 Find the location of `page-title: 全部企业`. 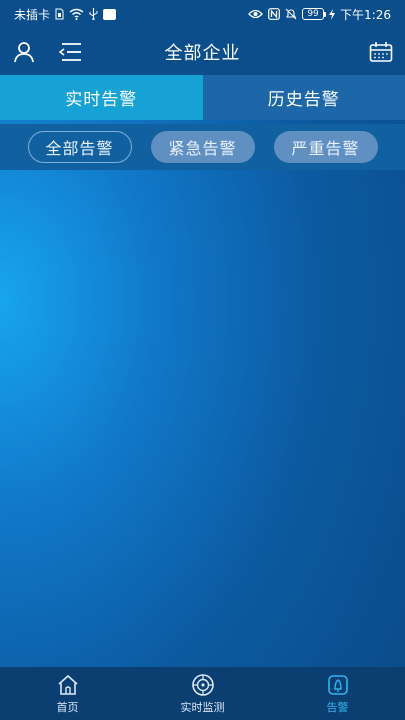

page-title: 全部企业 is located at coordinates (202, 53).